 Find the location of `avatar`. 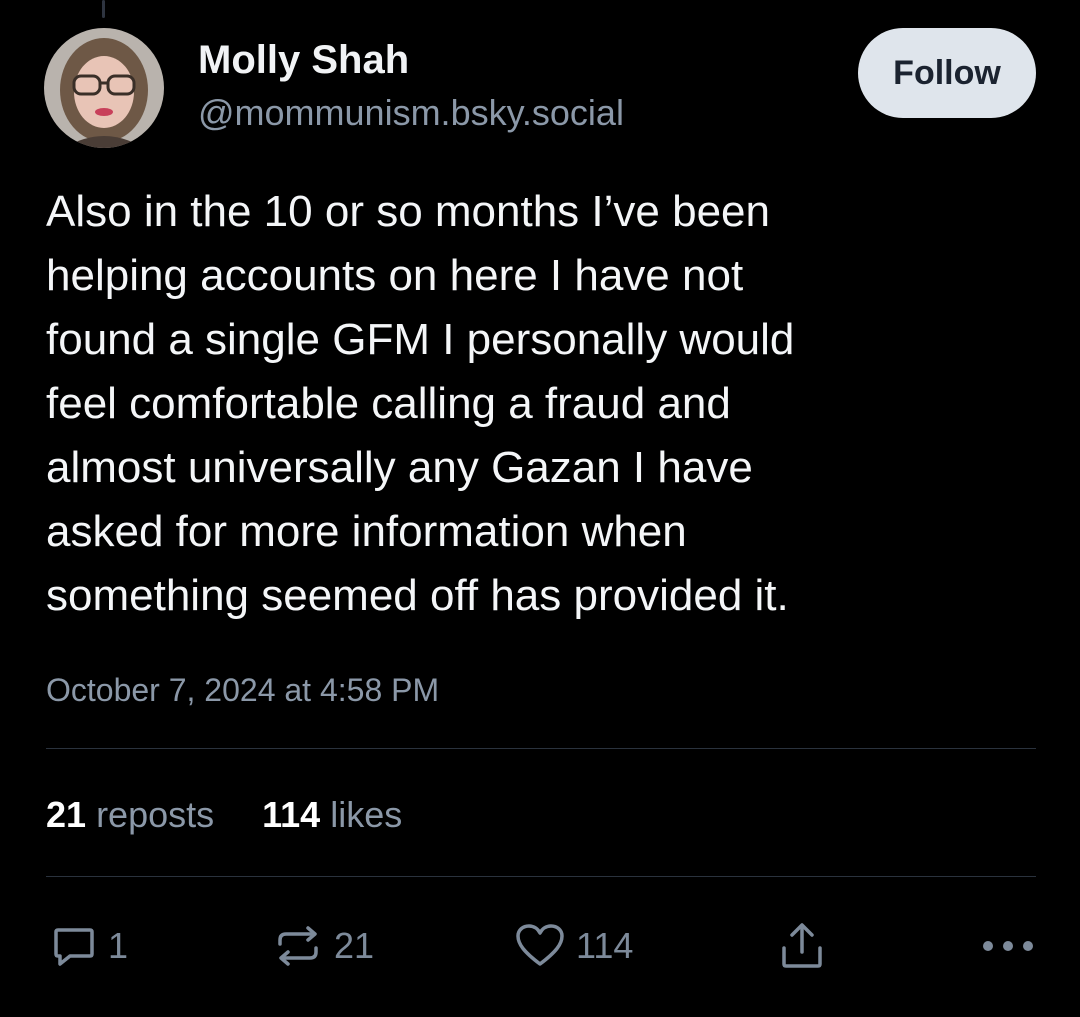

avatar is located at coordinates (104, 88).